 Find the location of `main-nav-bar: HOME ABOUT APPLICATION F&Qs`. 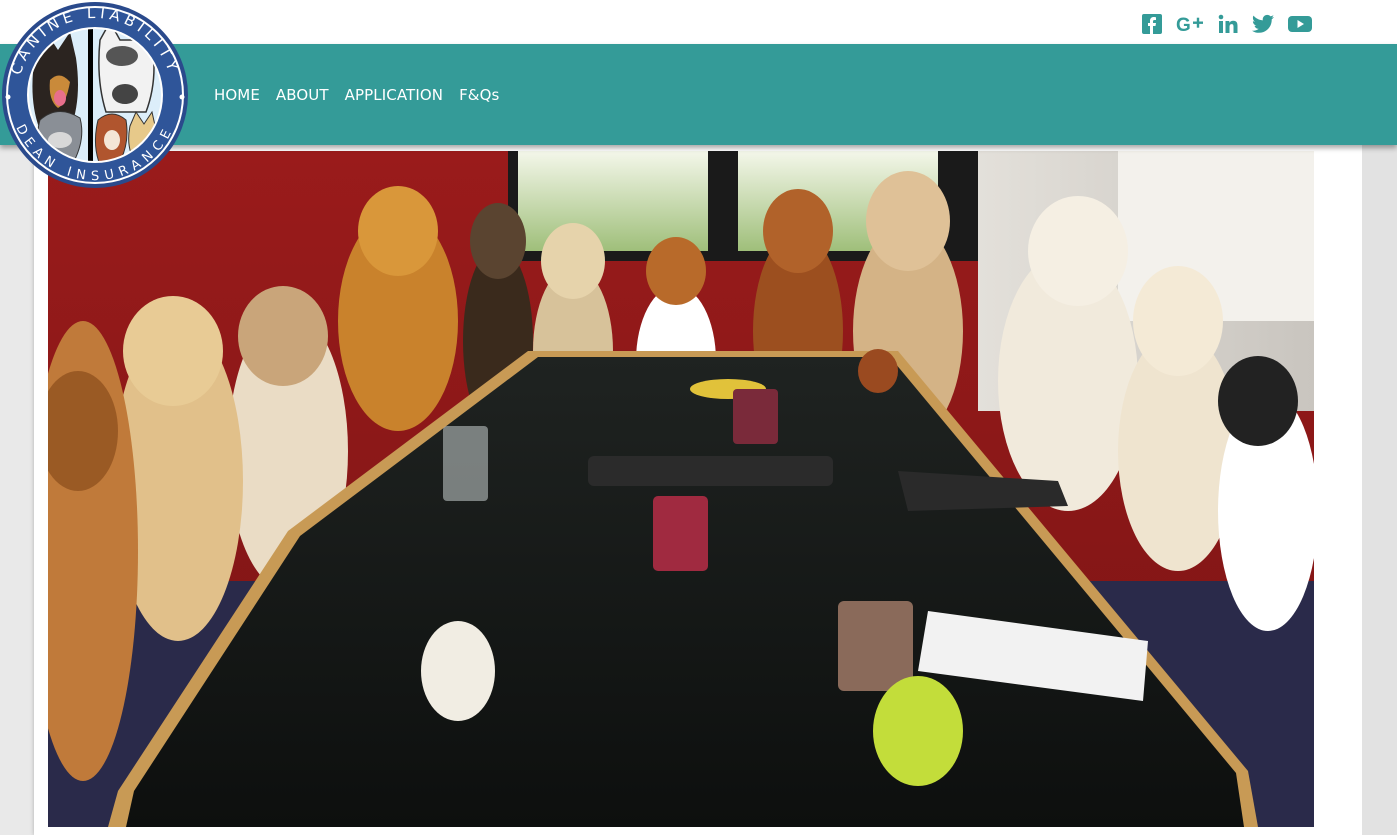

main-nav-bar: HOME ABOUT APPLICATION F&Qs is located at coordinates (698, 94).